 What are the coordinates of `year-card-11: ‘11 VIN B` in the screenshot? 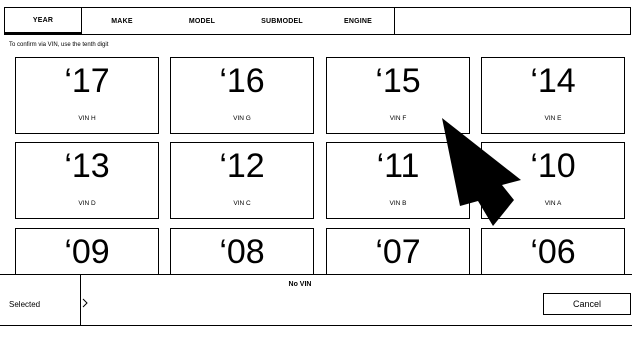 It's located at (398, 180).